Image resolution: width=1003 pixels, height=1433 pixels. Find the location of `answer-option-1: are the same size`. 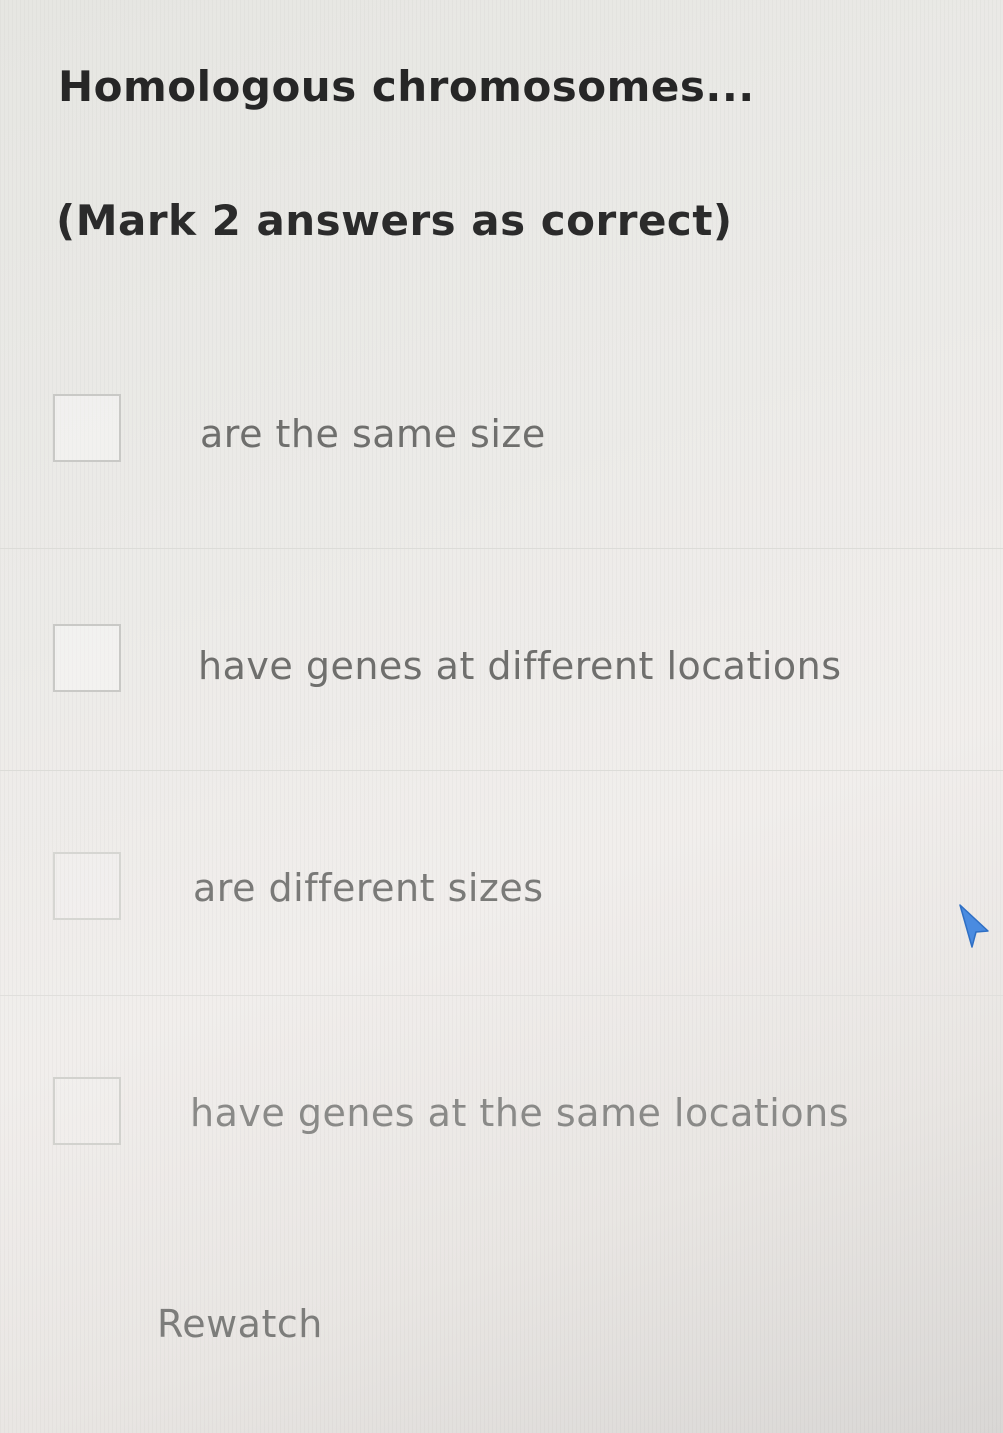

answer-option-1: are the same size is located at coordinates (501, 435).